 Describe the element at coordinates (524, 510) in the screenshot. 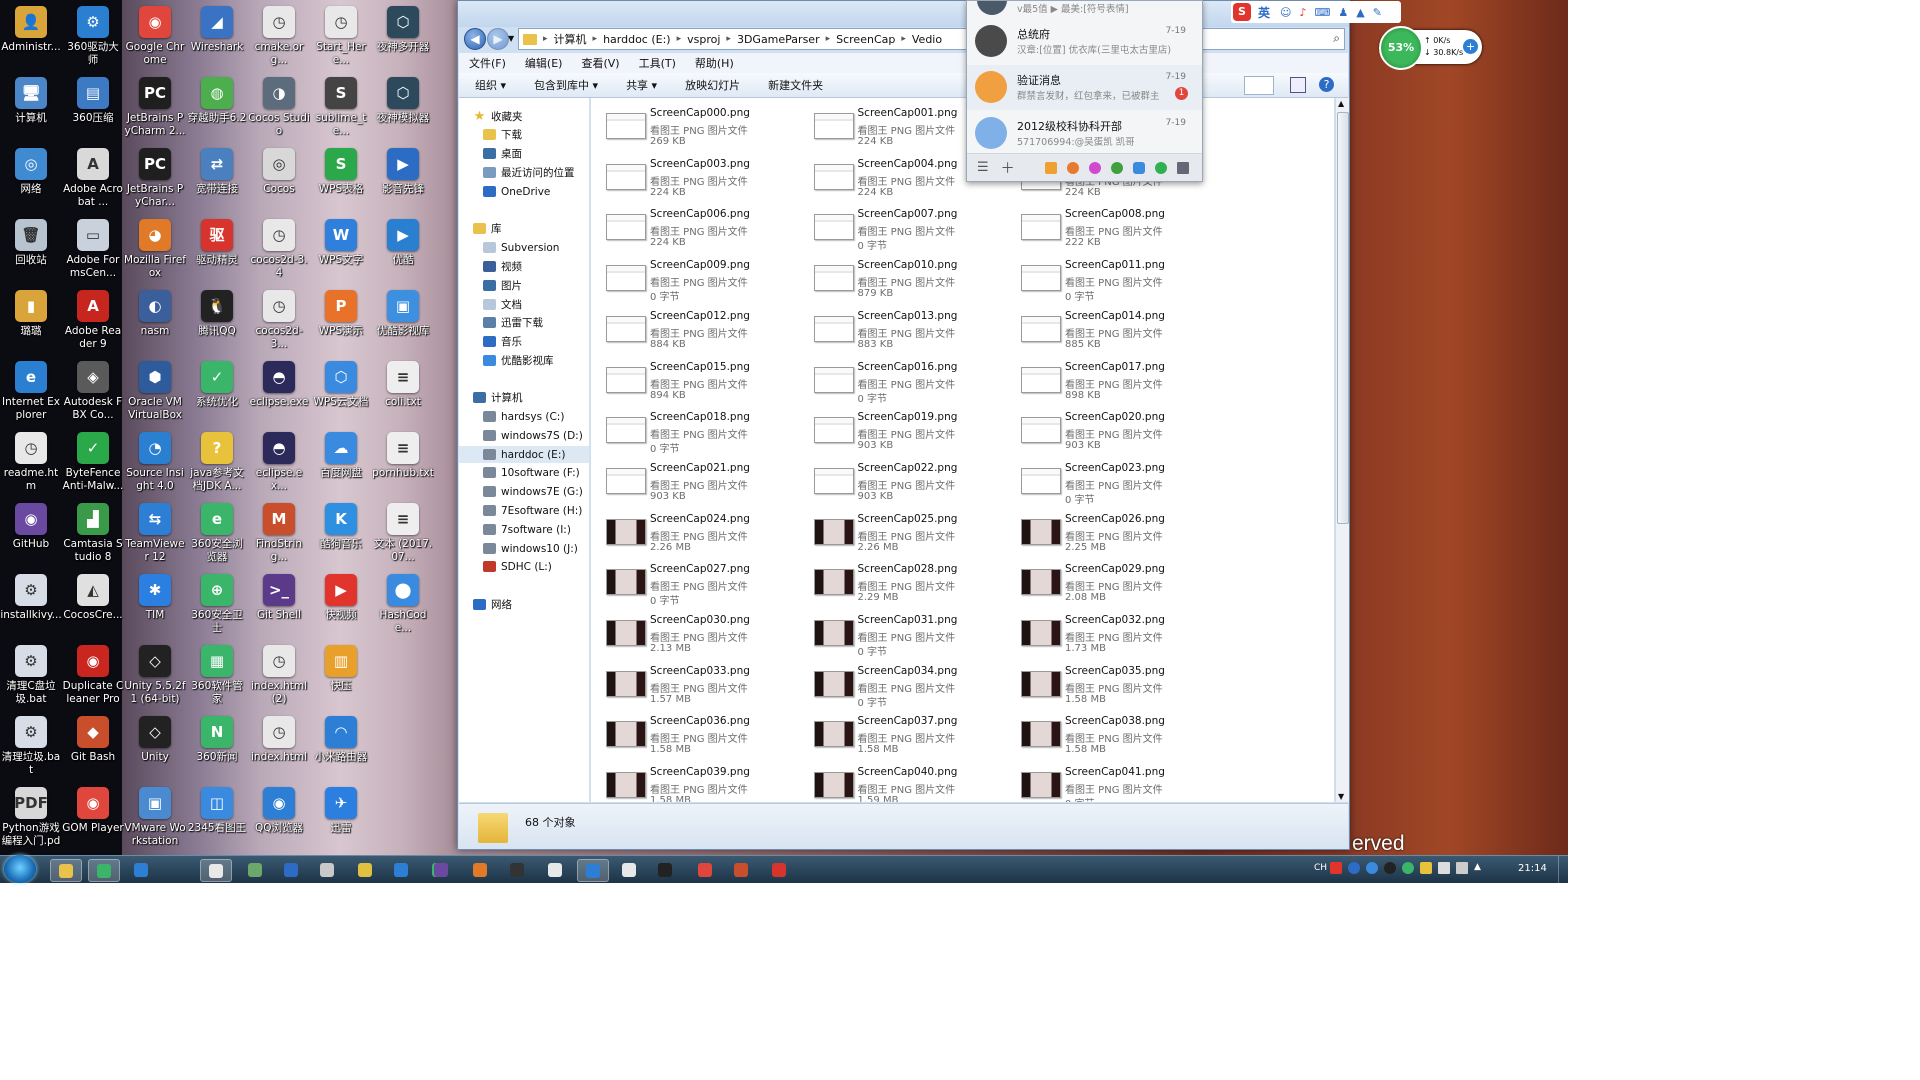

I see `nav-item: 7Esoftware (H:)` at that location.